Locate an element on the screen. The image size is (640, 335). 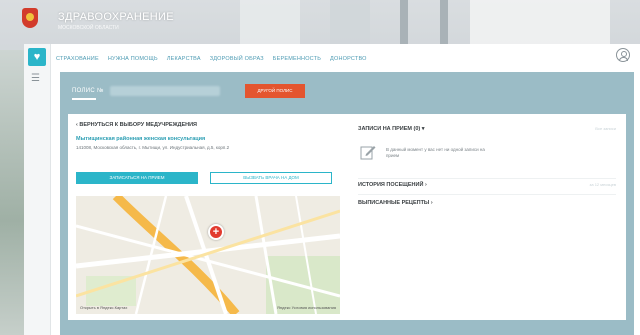
history-title: ИСТОРИЯ ПОСЕЩЕНИЙ › is located at coordinates (392, 185).